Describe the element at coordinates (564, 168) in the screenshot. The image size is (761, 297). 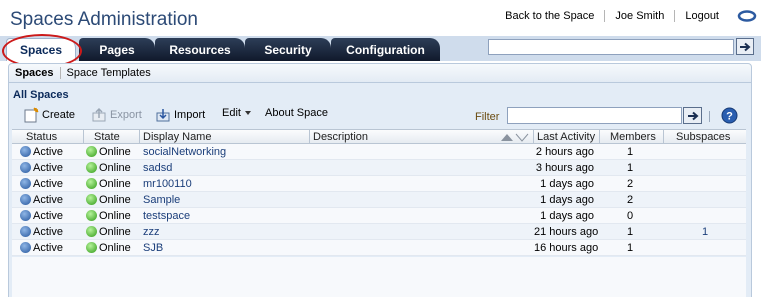
I see `last-activity-cell: 3 hours ago` at that location.